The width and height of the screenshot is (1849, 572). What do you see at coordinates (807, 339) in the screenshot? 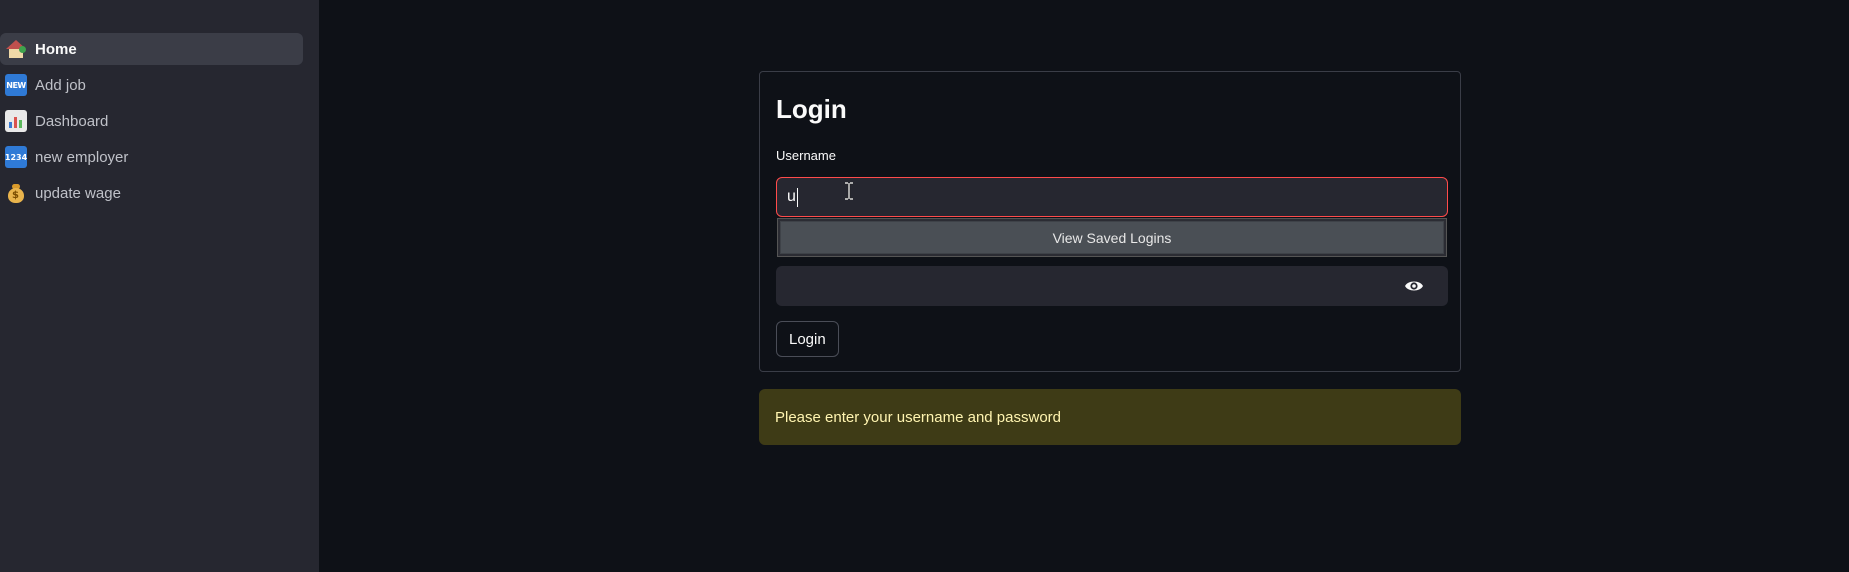
I see `login-button: Login` at bounding box center [807, 339].